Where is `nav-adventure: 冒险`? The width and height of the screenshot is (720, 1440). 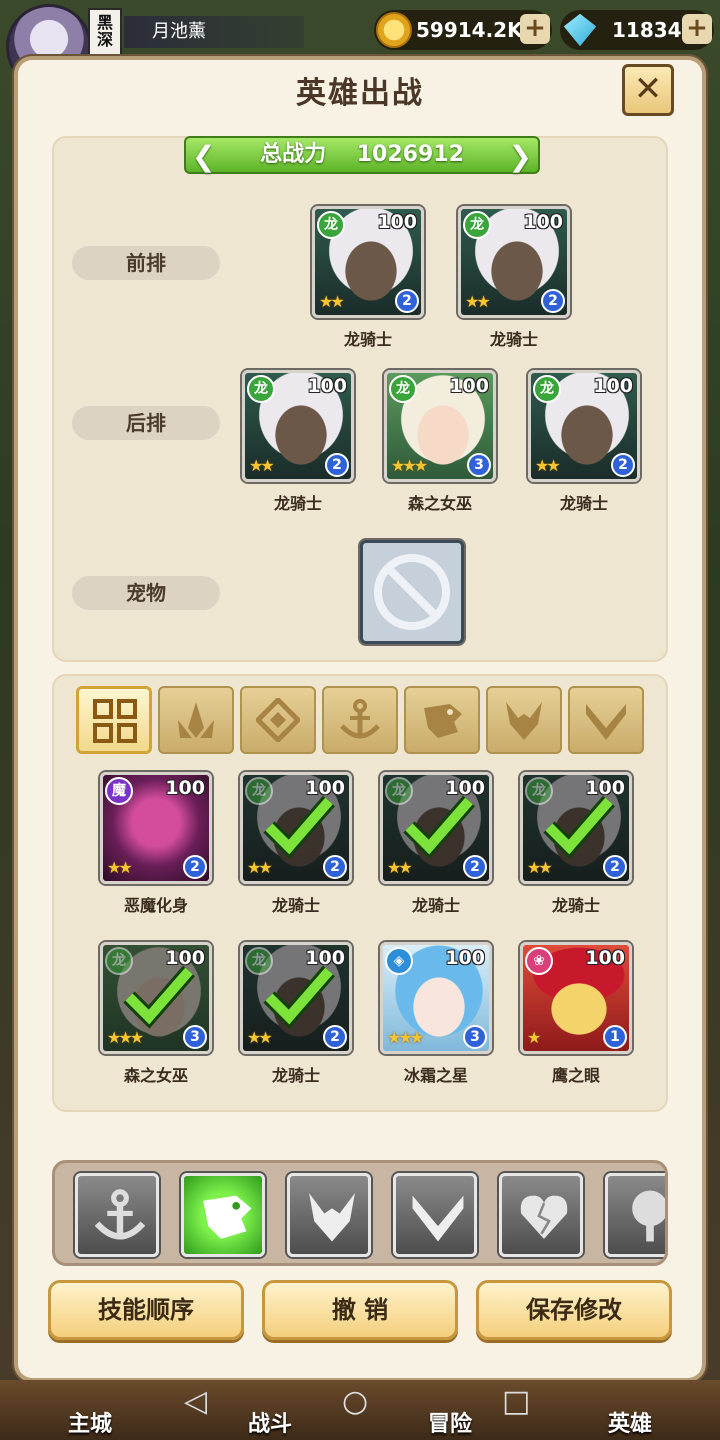 nav-adventure: 冒险 is located at coordinates (450, 1422).